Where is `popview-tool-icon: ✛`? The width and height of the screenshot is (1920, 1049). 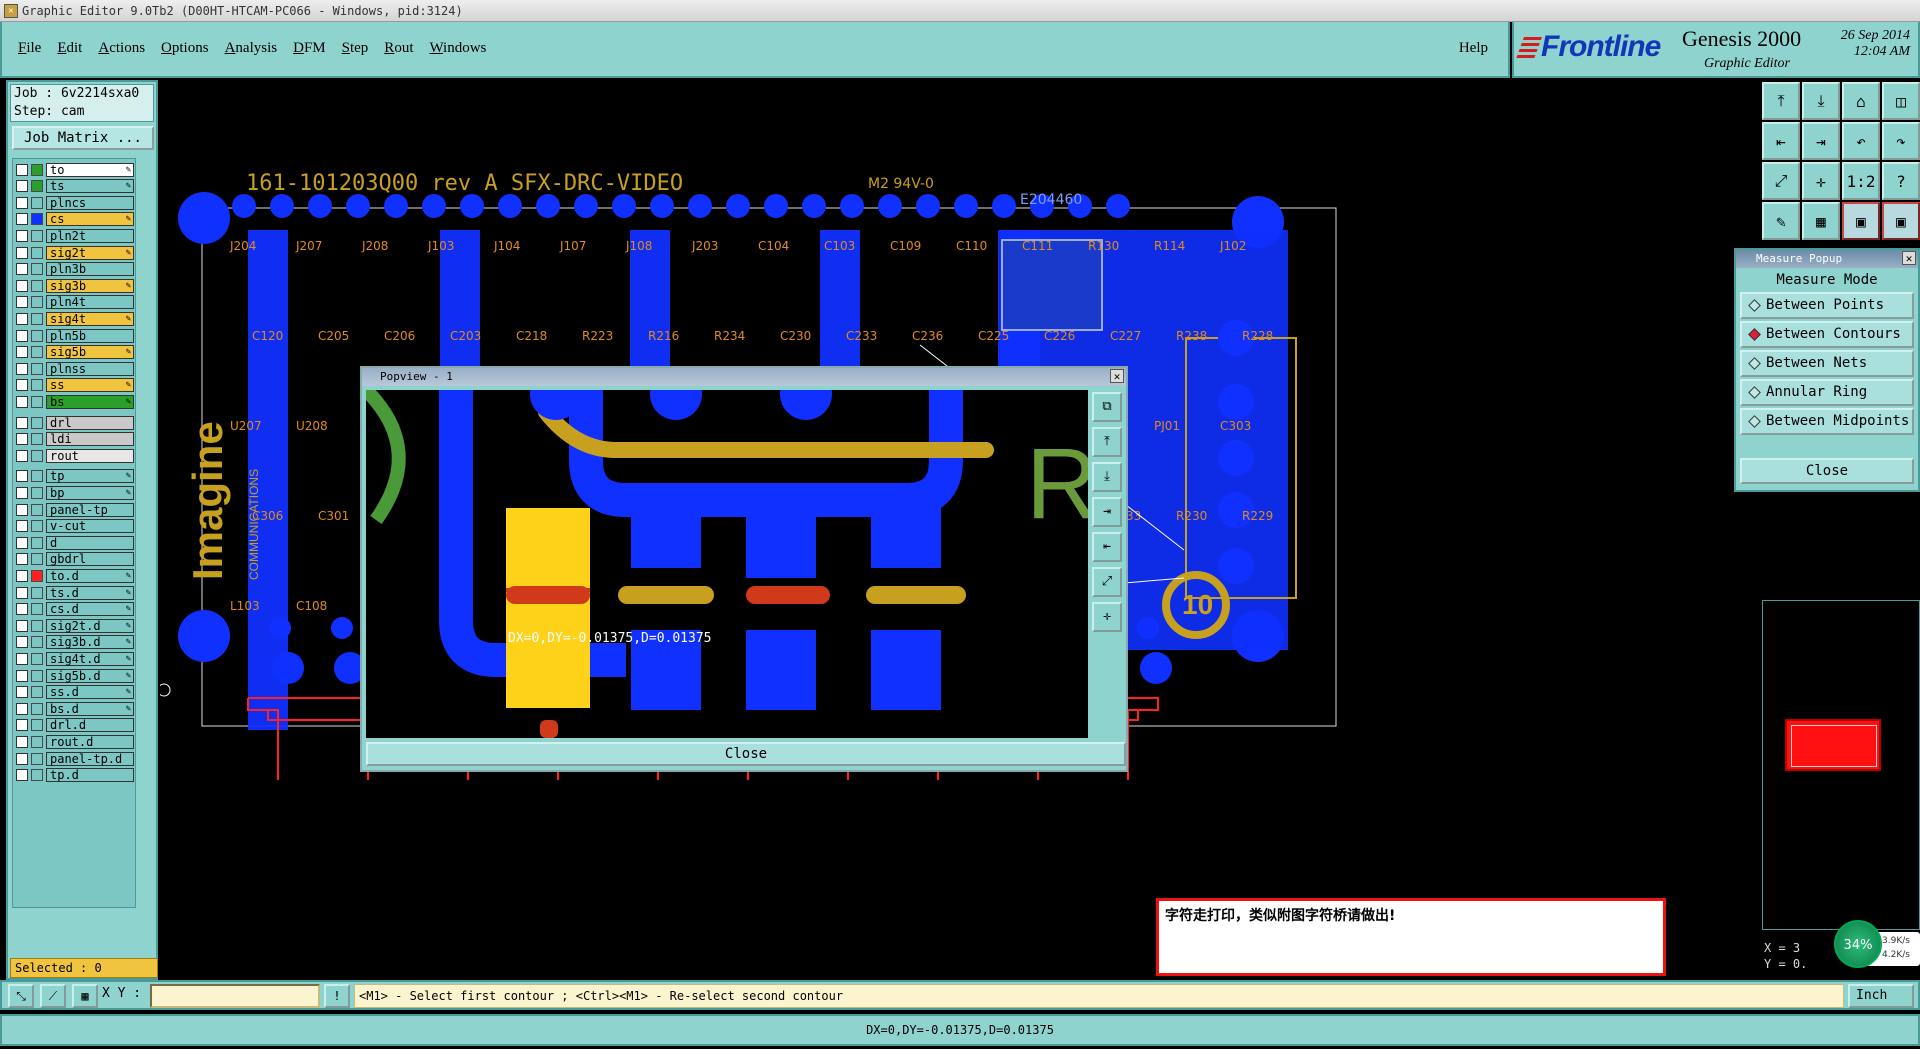
popview-tool-icon: ✛ is located at coordinates (1107, 617).